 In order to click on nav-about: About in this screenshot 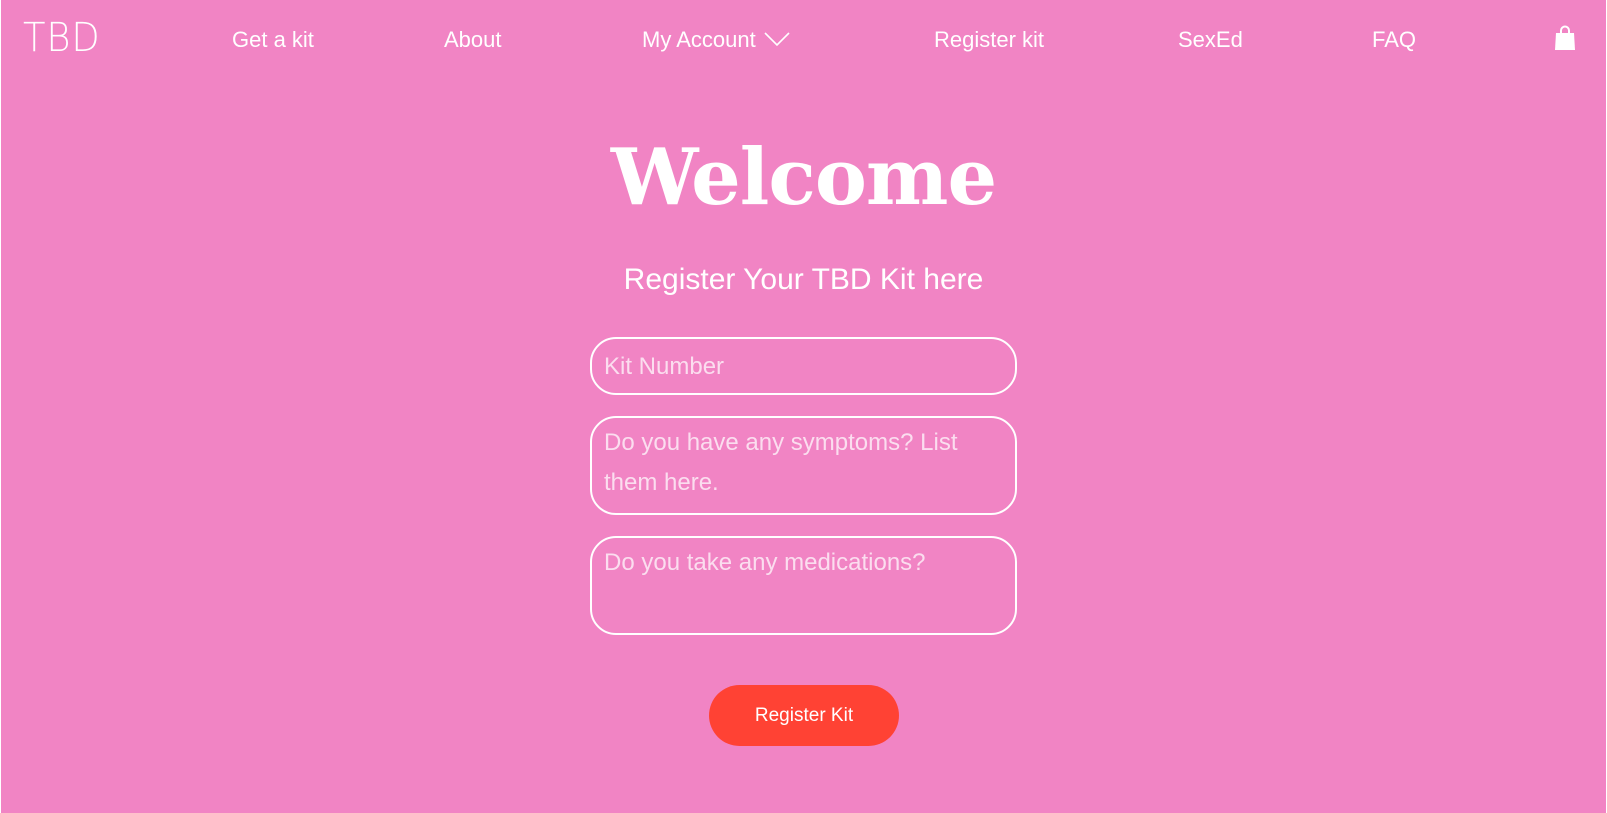, I will do `click(473, 40)`.